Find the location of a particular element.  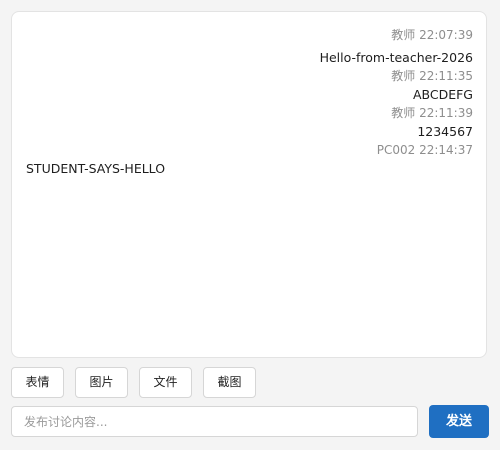

message-meta: 教师 22:11:39 is located at coordinates (249, 113).